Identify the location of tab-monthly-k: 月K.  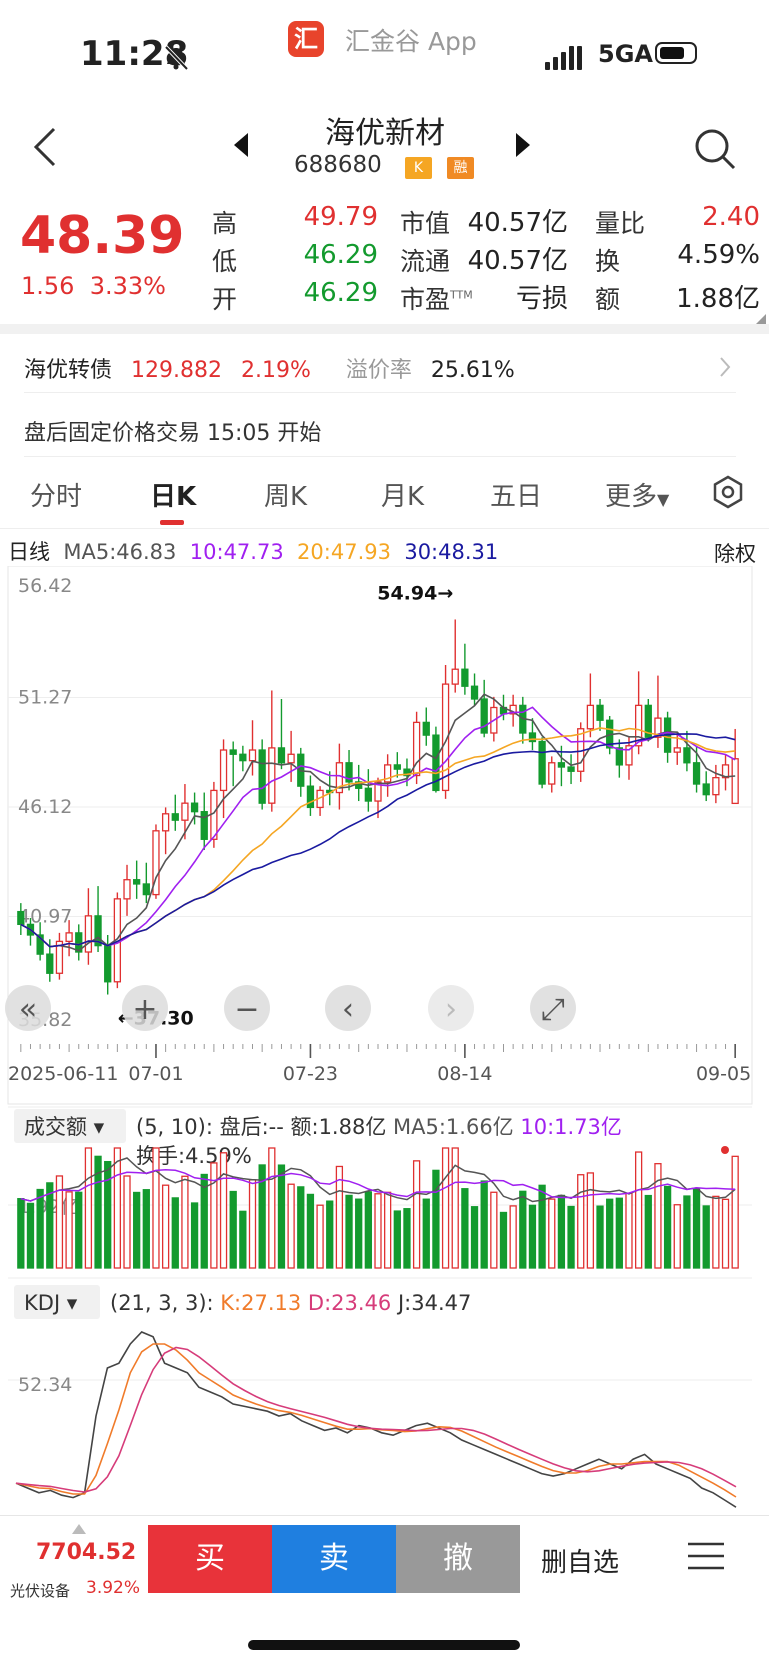
(402, 494).